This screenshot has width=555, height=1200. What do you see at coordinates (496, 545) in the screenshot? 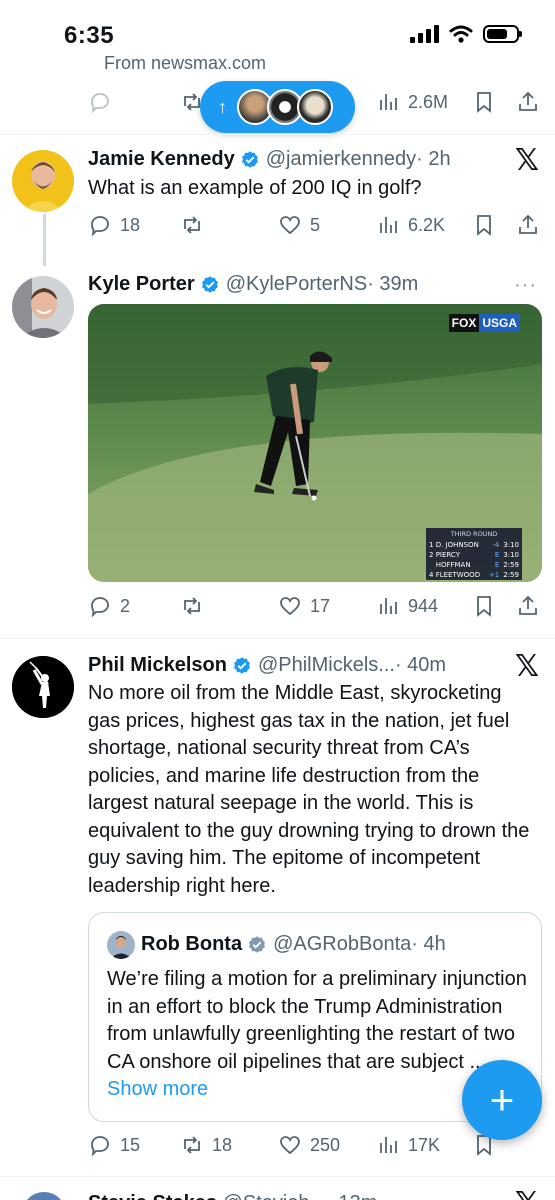
I see `lb-score: -4` at bounding box center [496, 545].